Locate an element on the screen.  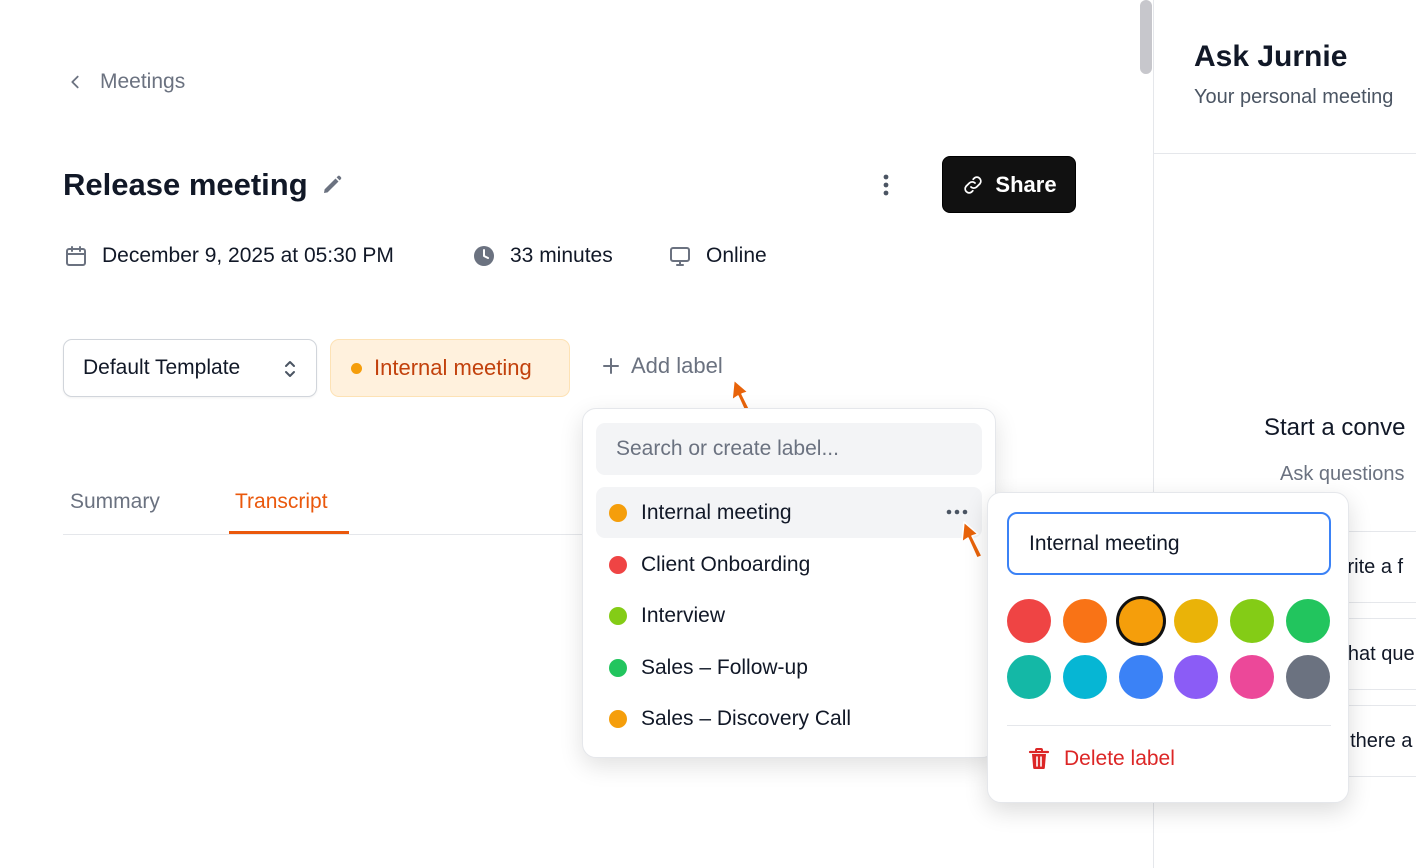
label-search-input is located at coordinates (789, 449).